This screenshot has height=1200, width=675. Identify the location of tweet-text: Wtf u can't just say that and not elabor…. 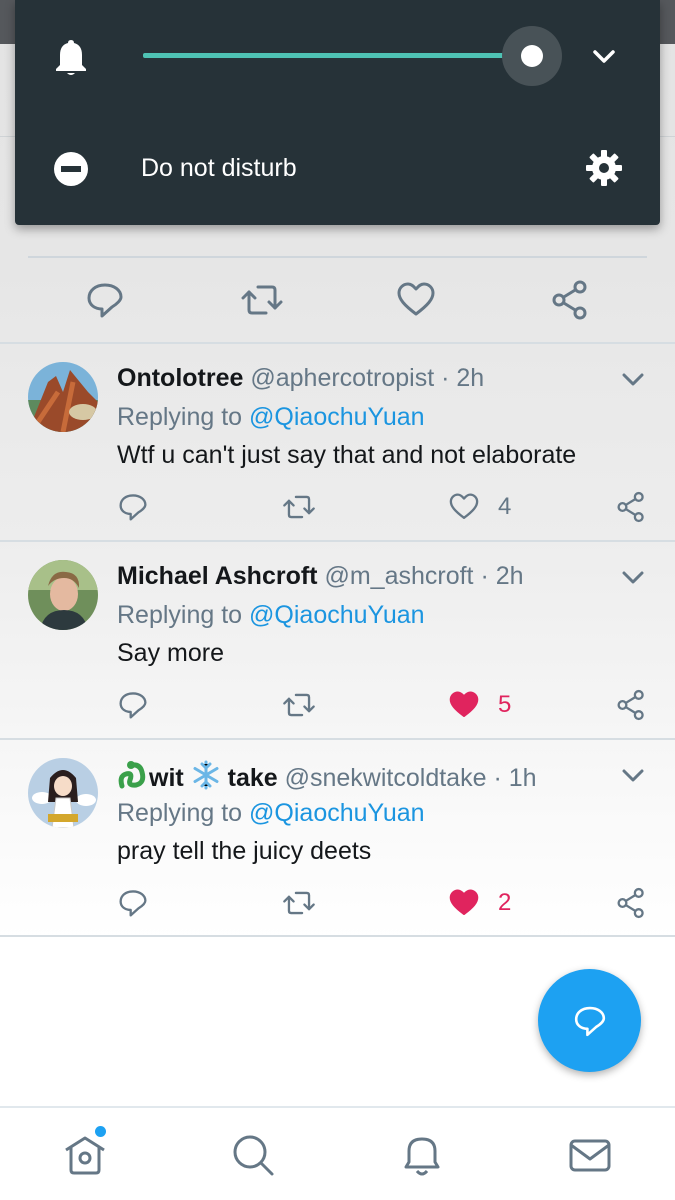
(347, 455).